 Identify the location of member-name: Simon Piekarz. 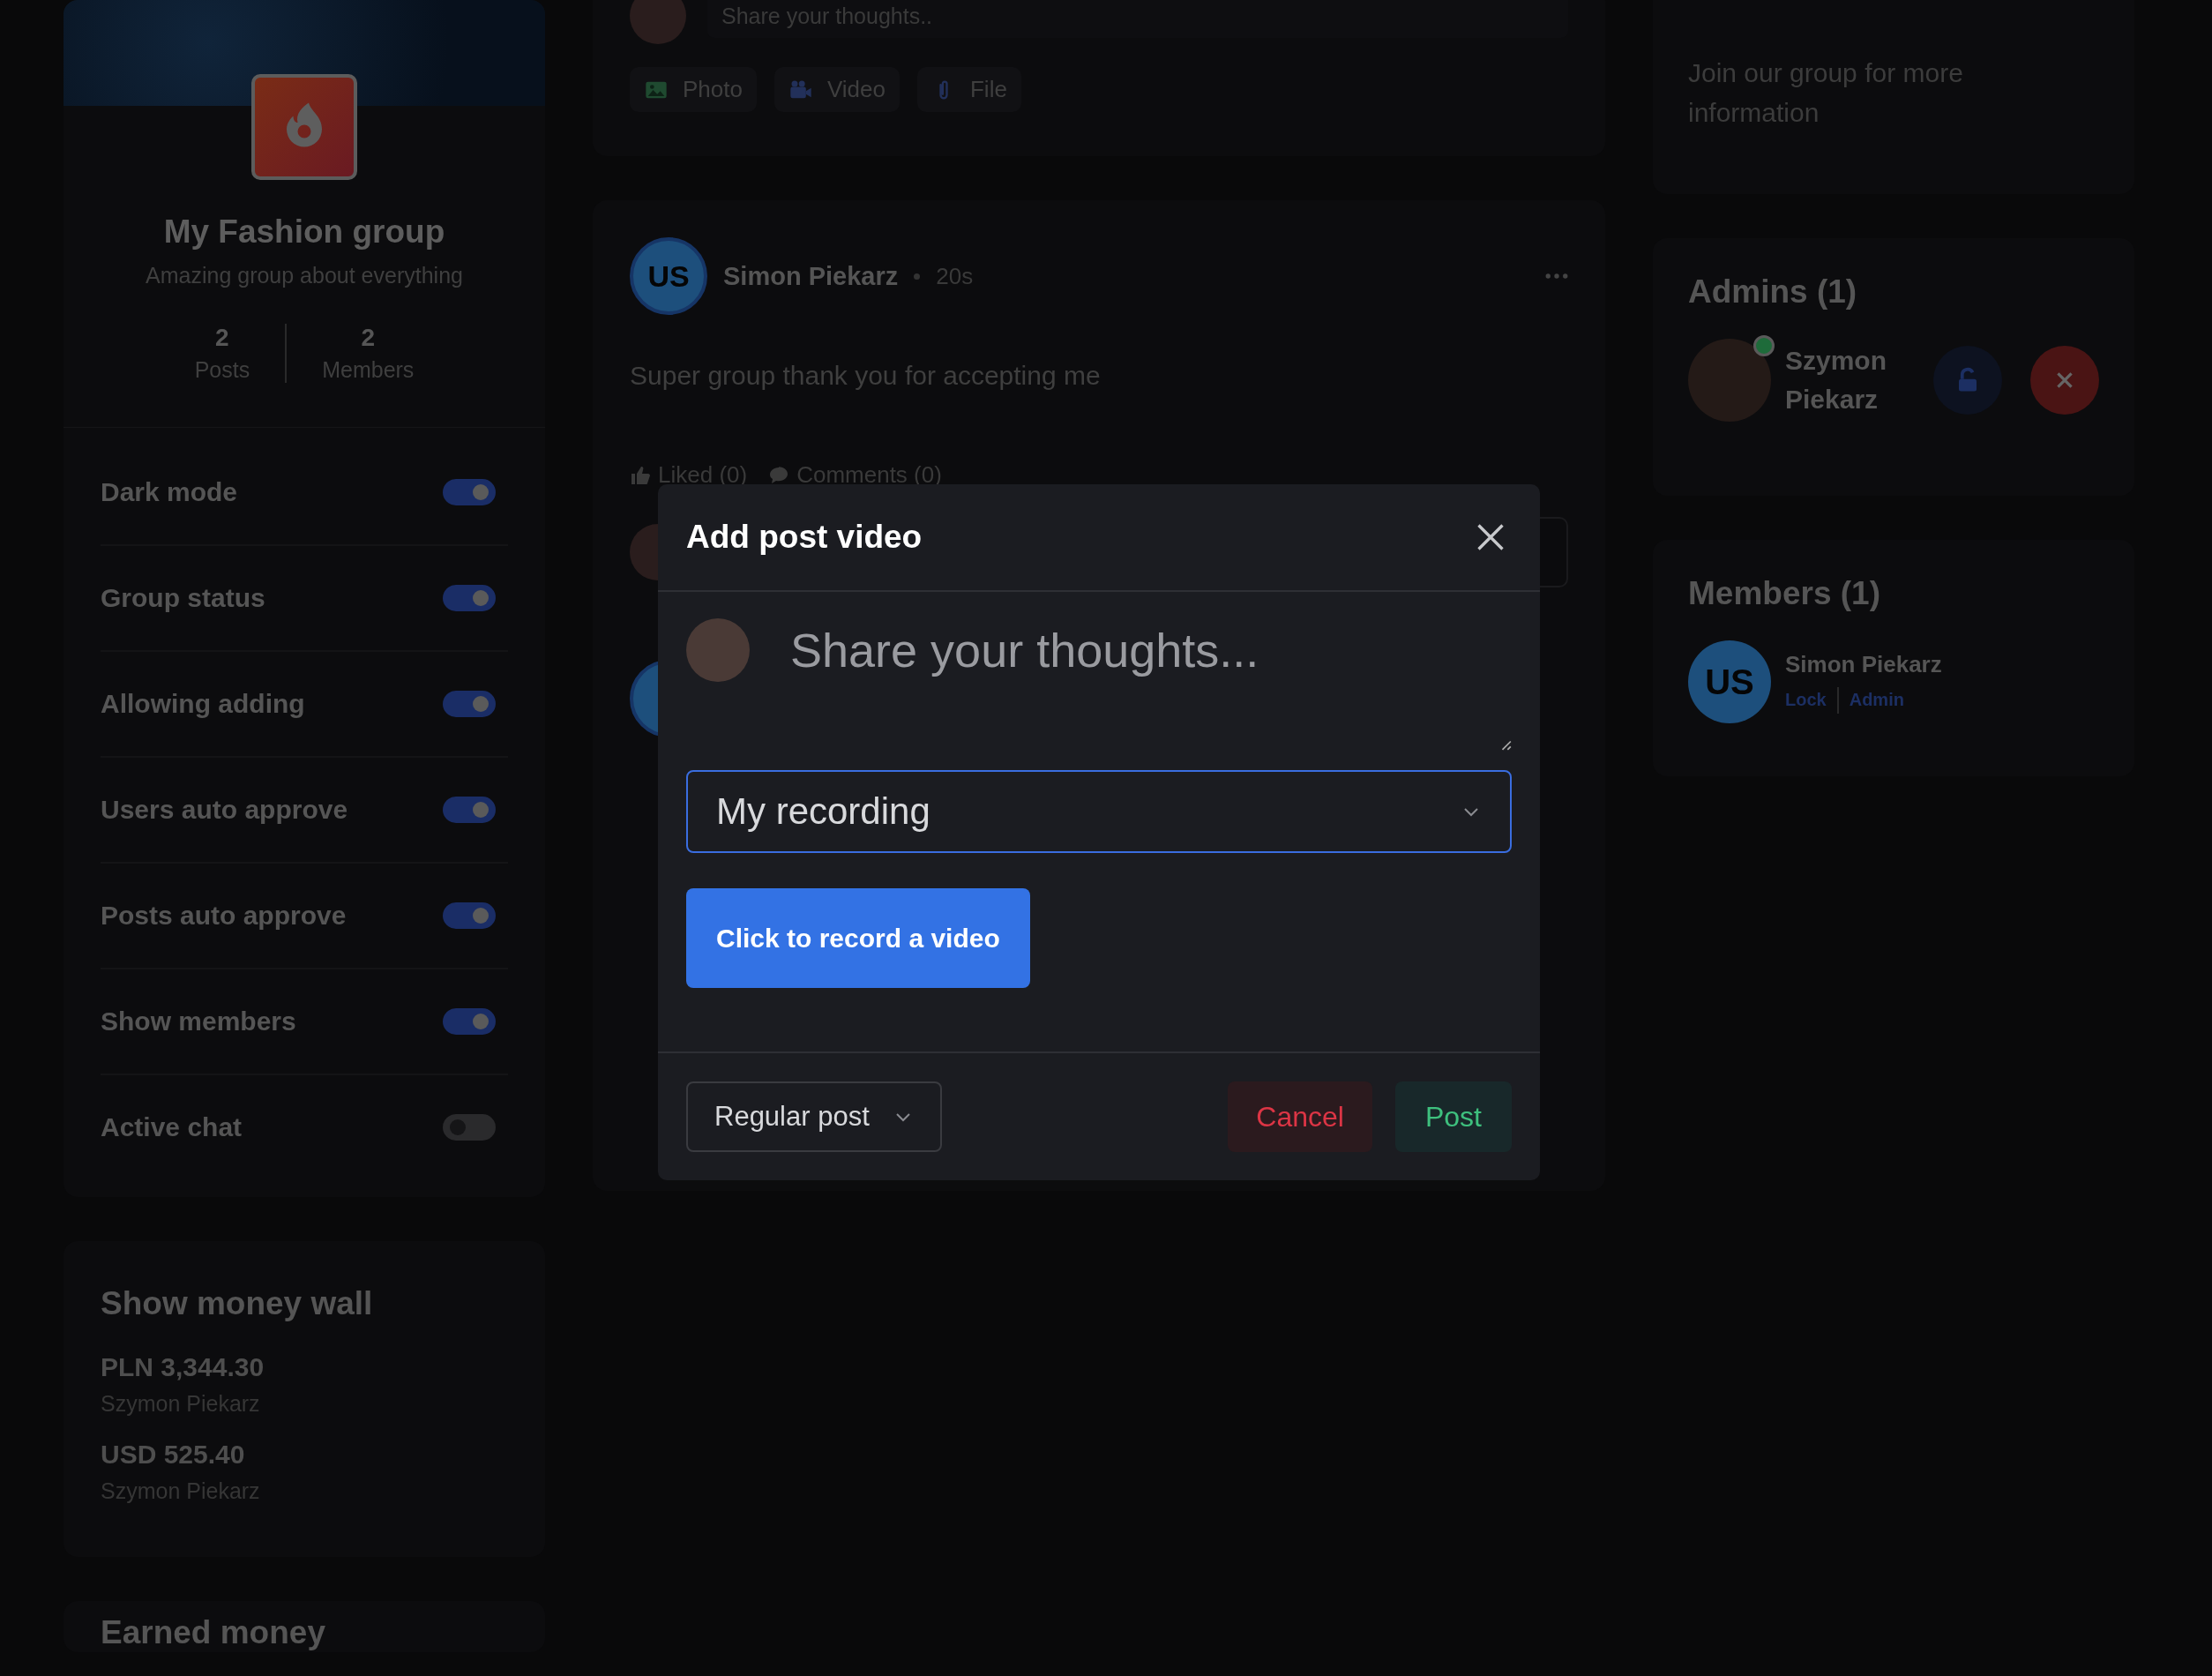
(1863, 664).